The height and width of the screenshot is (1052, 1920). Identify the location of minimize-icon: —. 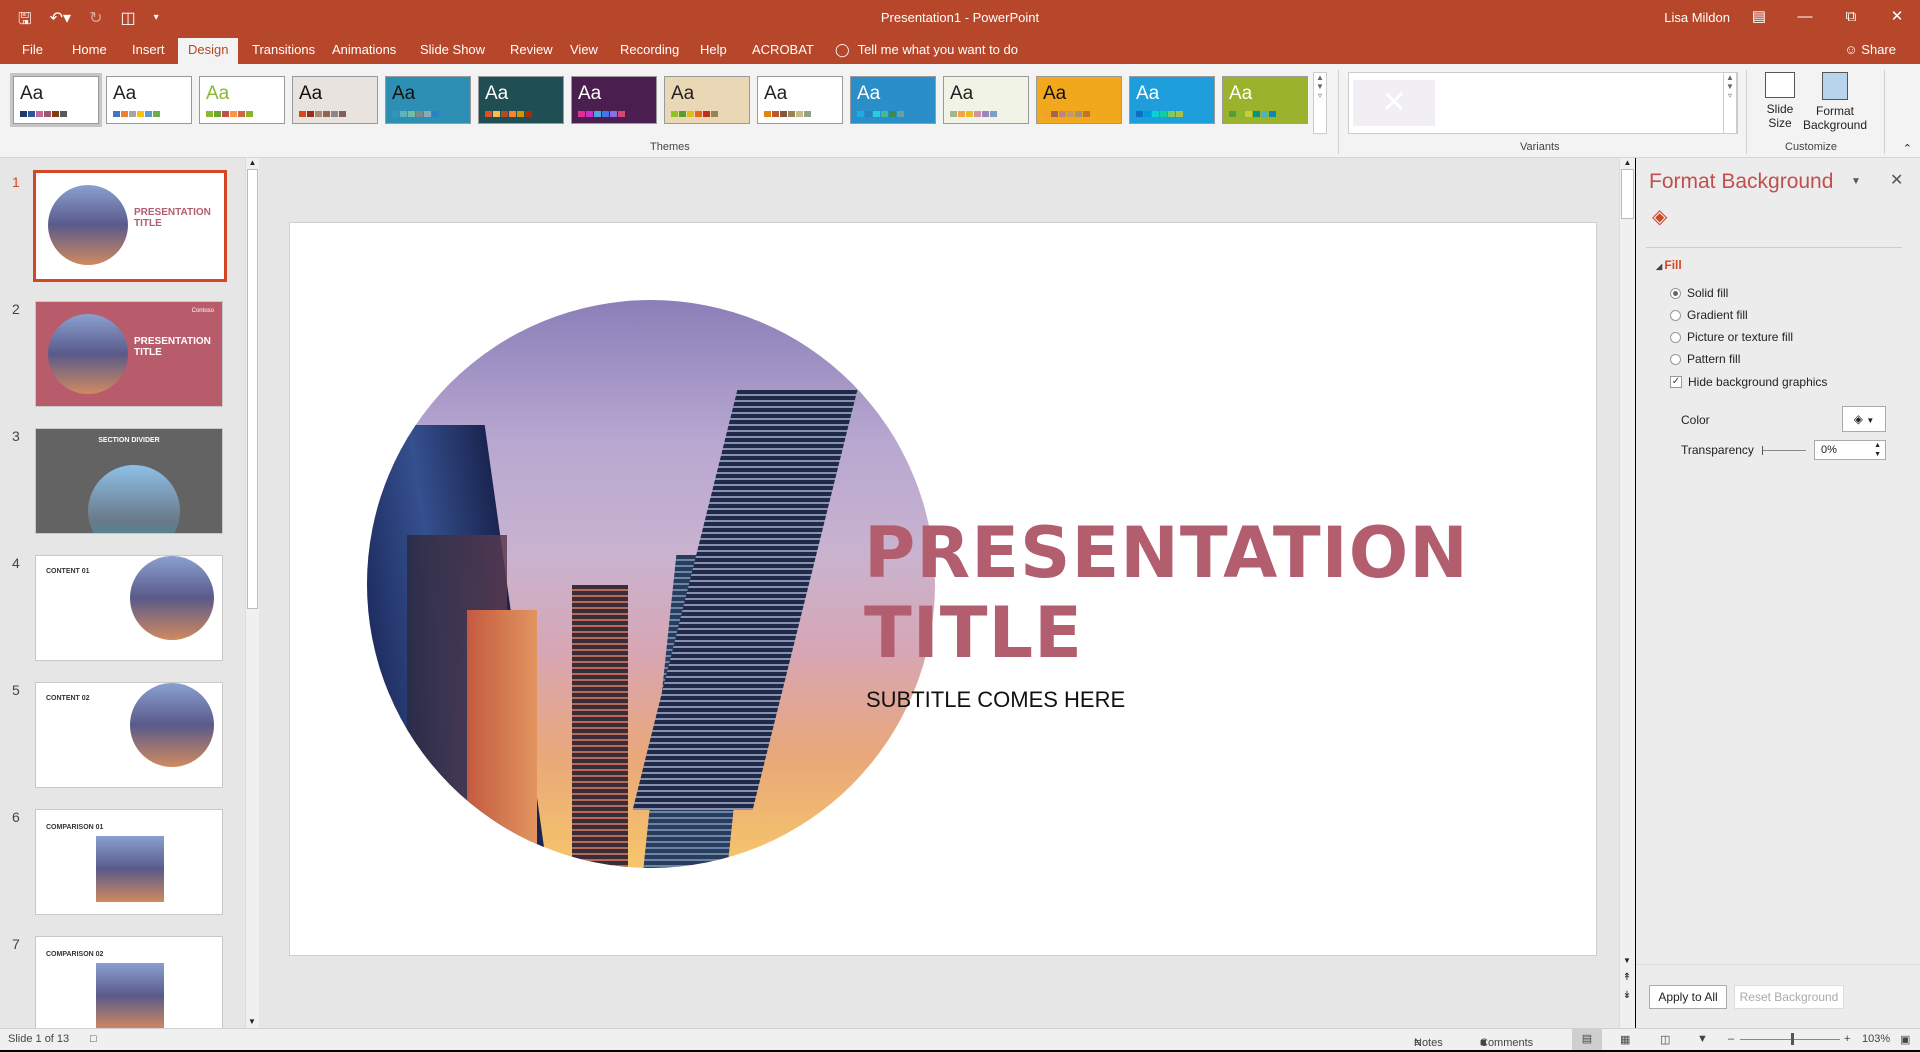
(1805, 16).